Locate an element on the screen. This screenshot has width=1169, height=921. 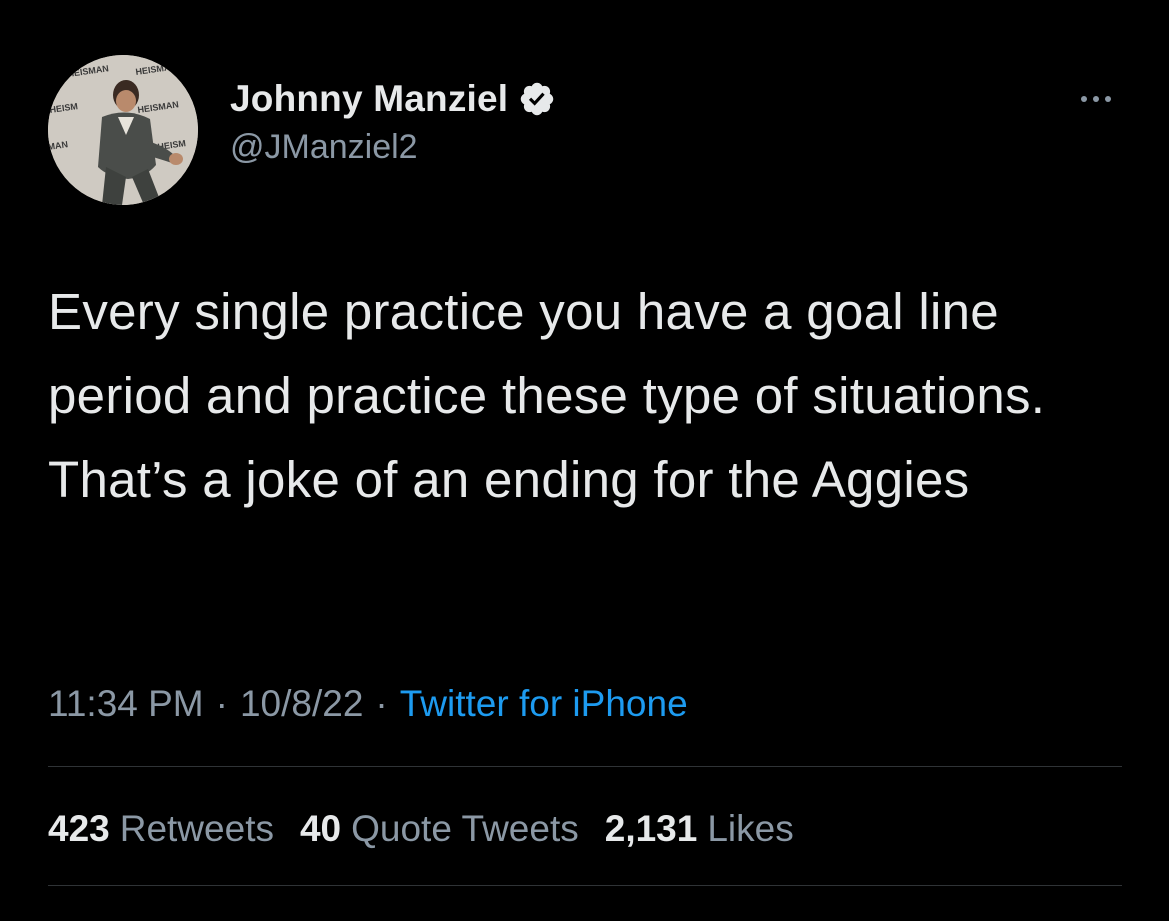
author-handle: @JManziel2 is located at coordinates (324, 147).